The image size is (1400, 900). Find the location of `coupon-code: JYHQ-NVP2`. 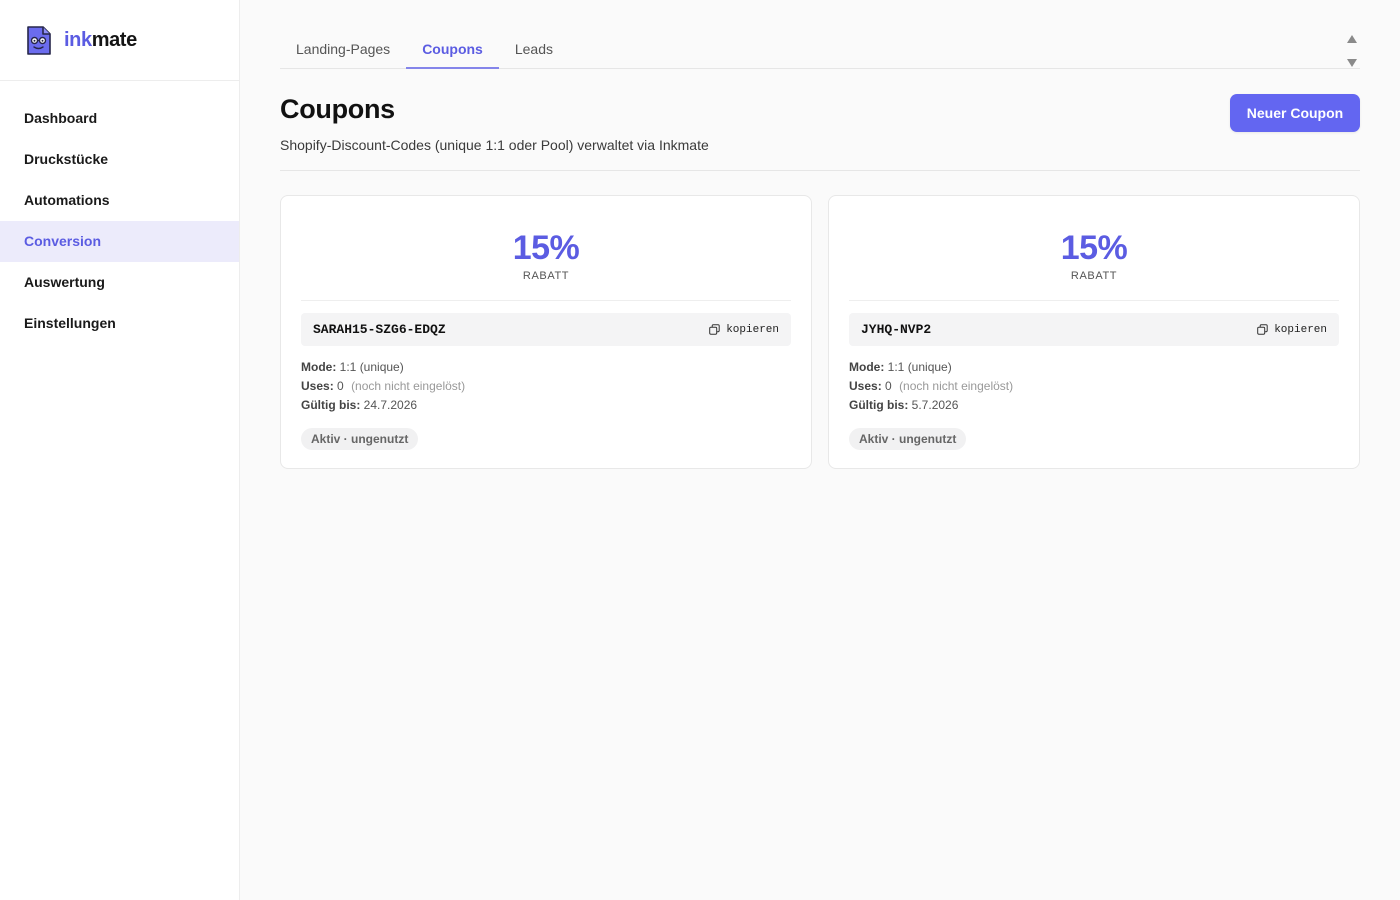

coupon-code: JYHQ-NVP2 is located at coordinates (896, 329).